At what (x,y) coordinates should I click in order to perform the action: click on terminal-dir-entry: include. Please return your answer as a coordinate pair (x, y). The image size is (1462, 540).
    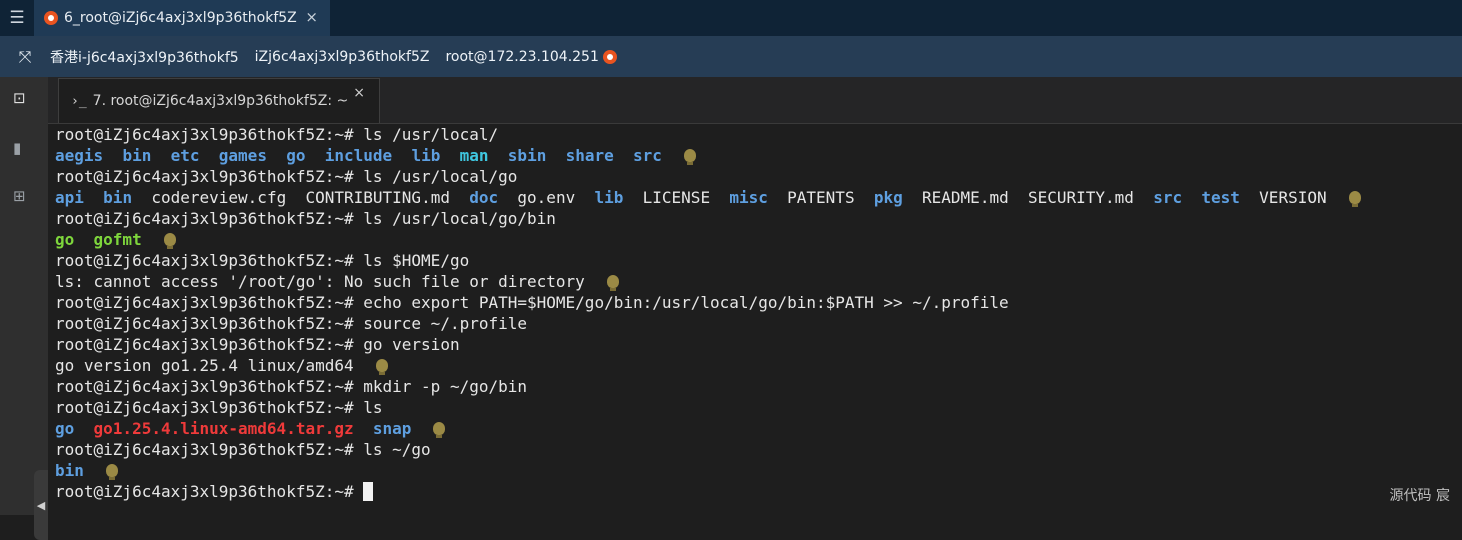
    Looking at the image, I should click on (358, 155).